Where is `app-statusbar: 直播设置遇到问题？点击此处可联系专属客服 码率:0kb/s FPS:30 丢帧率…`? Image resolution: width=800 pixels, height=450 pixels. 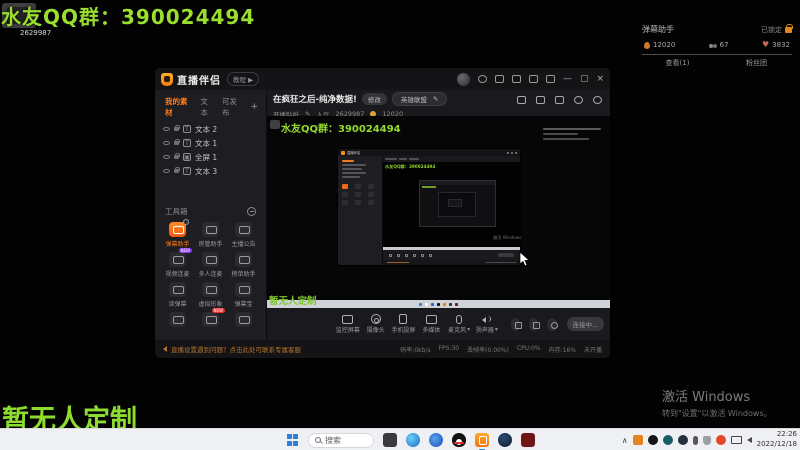
app-statusbar: 直播设置遇到问题？点击此处可联系专属客服 码率:0kb/s FPS:30 丢帧率… is located at coordinates (382, 349).